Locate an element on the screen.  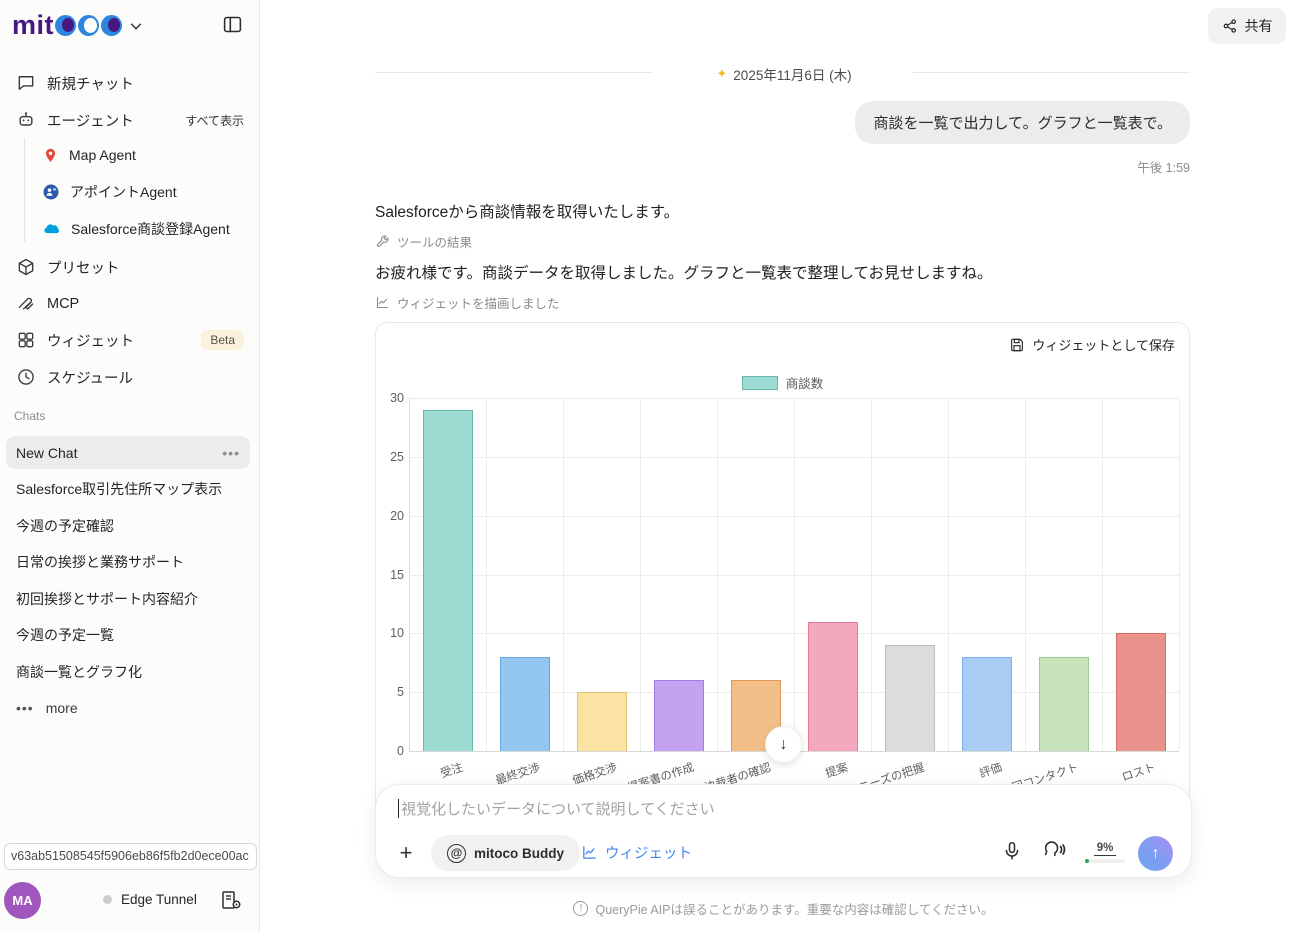
edge-tunnel-label: Edge Tunnel is located at coordinates (159, 899).